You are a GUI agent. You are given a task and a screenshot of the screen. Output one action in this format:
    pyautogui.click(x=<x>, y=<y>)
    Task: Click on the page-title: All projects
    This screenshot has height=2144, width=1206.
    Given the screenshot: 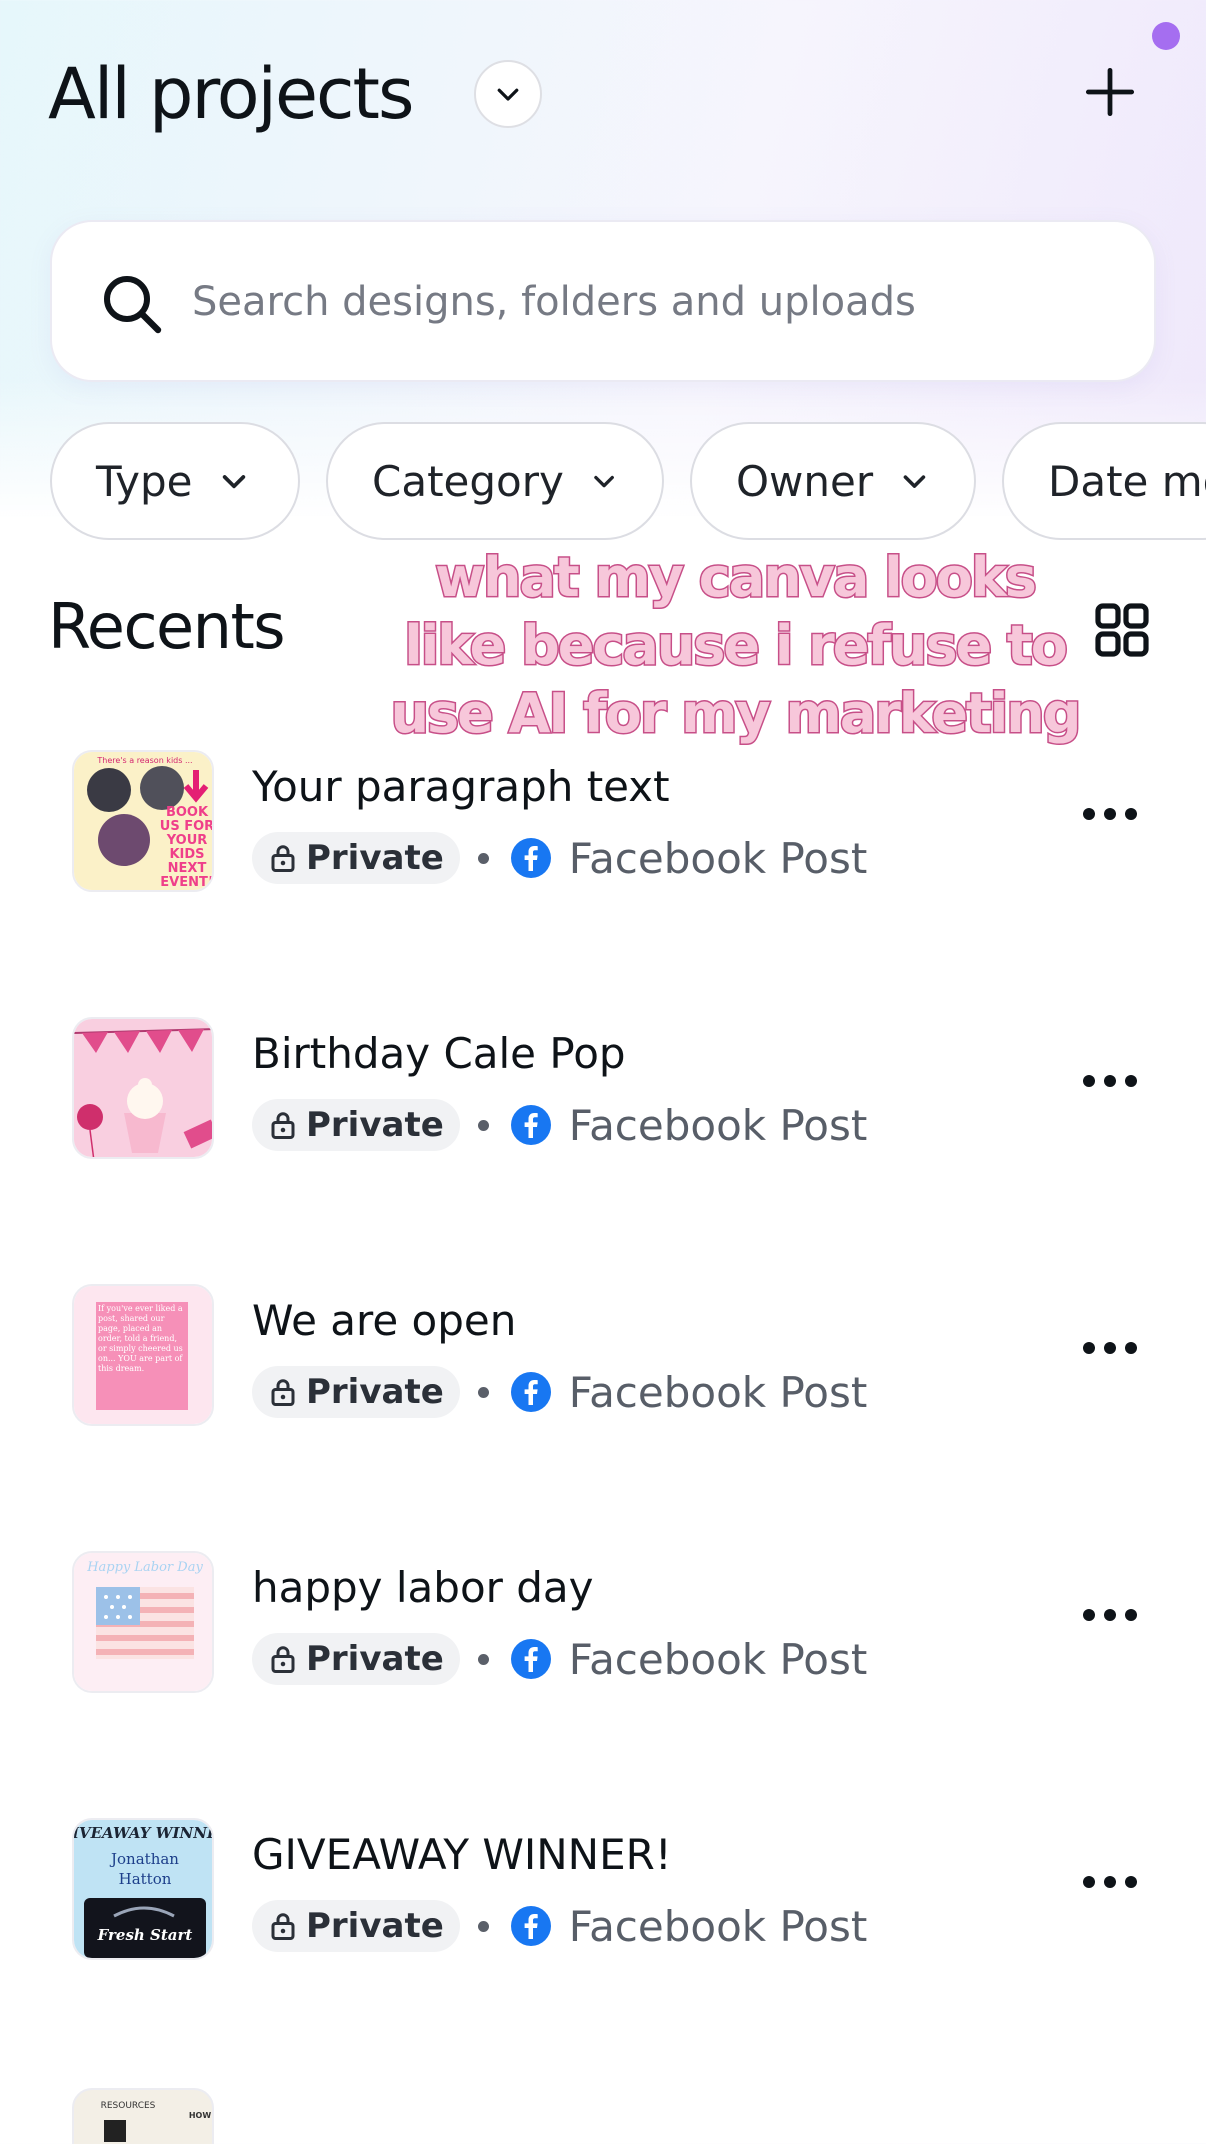 What is the action you would take?
    pyautogui.click(x=231, y=94)
    